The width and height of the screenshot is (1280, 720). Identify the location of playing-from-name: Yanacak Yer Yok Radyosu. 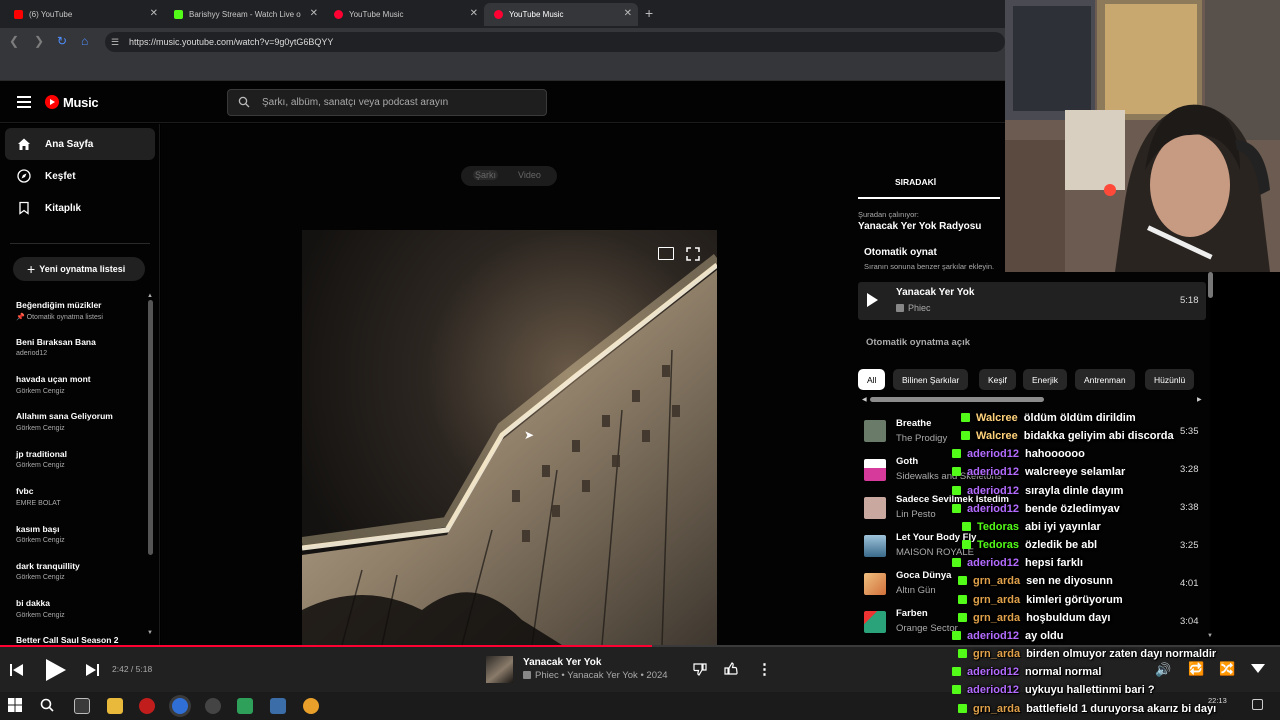
(919, 226).